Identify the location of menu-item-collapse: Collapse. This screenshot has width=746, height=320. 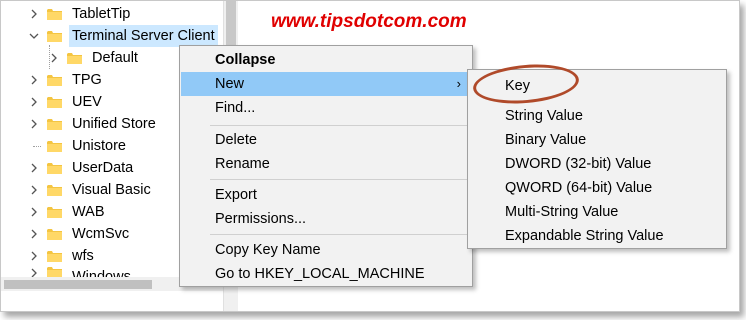
(326, 60).